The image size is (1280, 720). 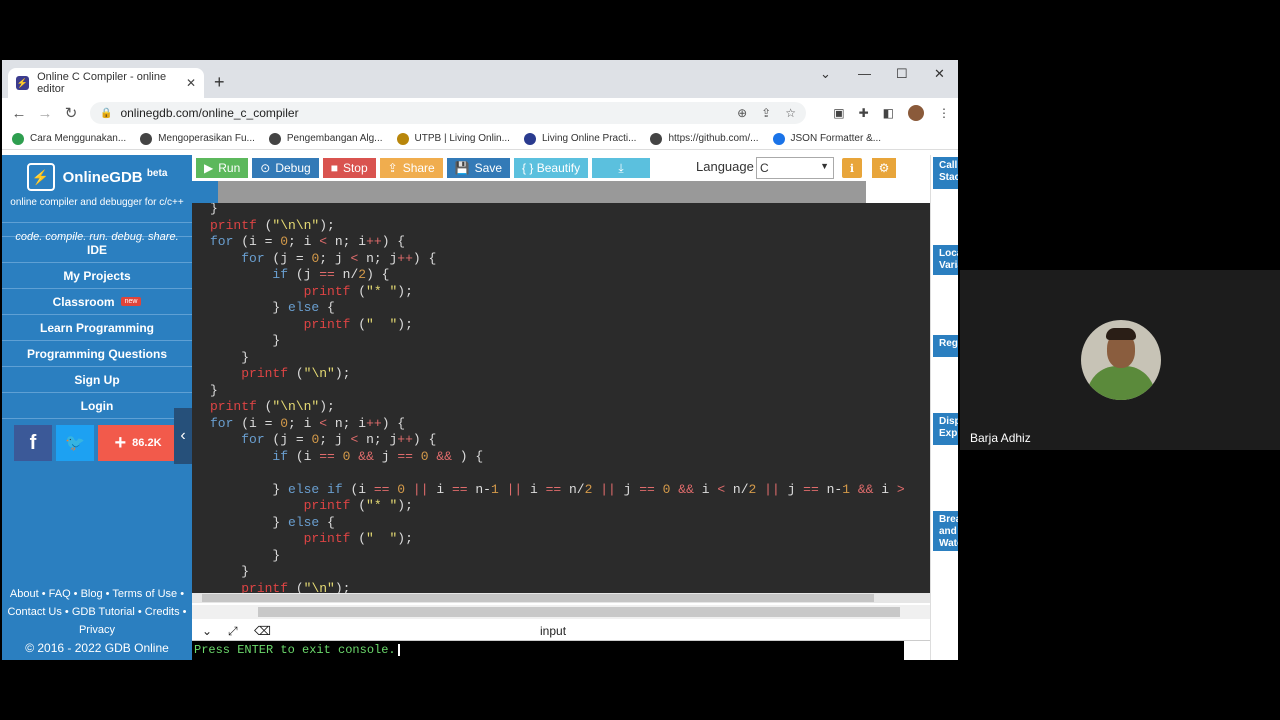 What do you see at coordinates (222, 168) in the screenshot?
I see `run-button: ▶ Run` at bounding box center [222, 168].